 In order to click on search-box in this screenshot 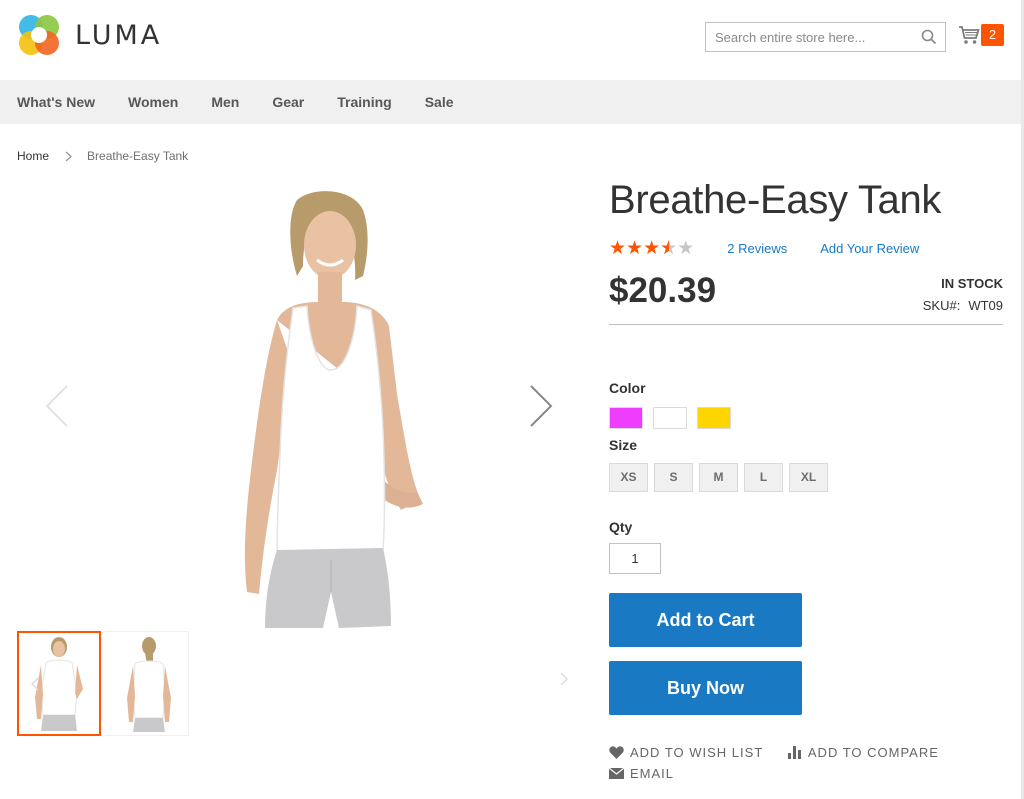, I will do `click(825, 37)`.